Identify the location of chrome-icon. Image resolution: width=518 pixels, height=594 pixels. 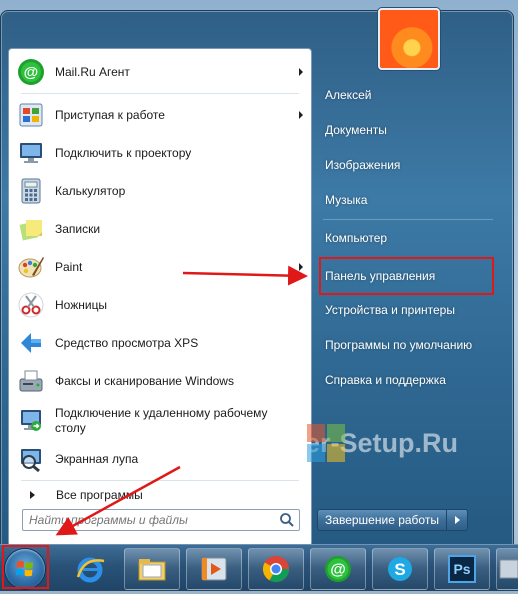
(276, 569).